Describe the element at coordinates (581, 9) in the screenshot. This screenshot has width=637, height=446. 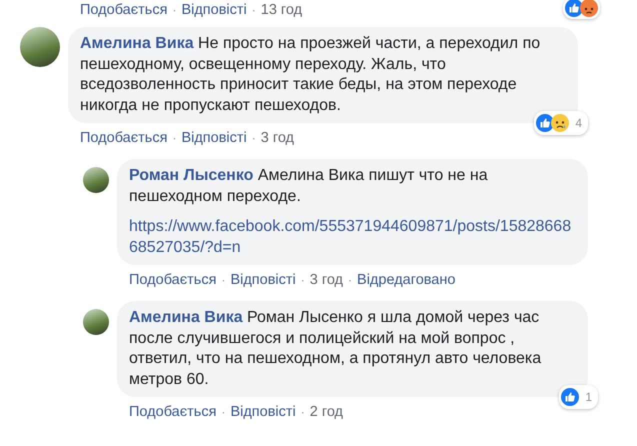
I see `reactions-badge` at that location.